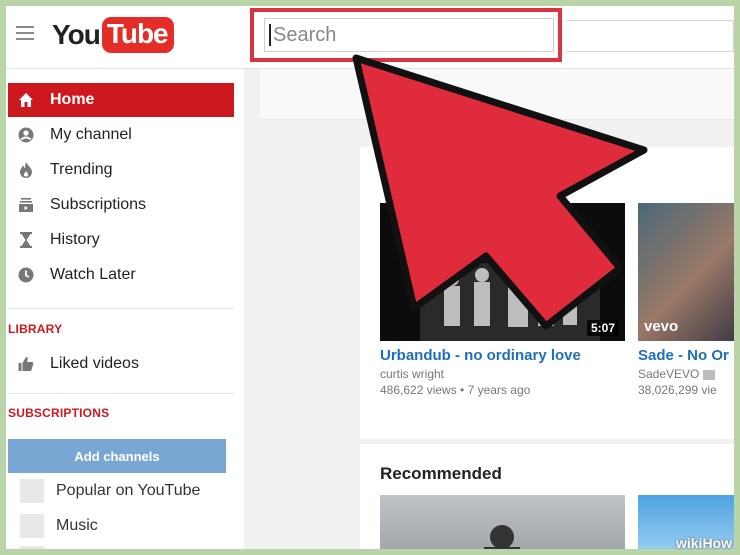  What do you see at coordinates (497, 94) in the screenshot?
I see `guide-strip` at bounding box center [497, 94].